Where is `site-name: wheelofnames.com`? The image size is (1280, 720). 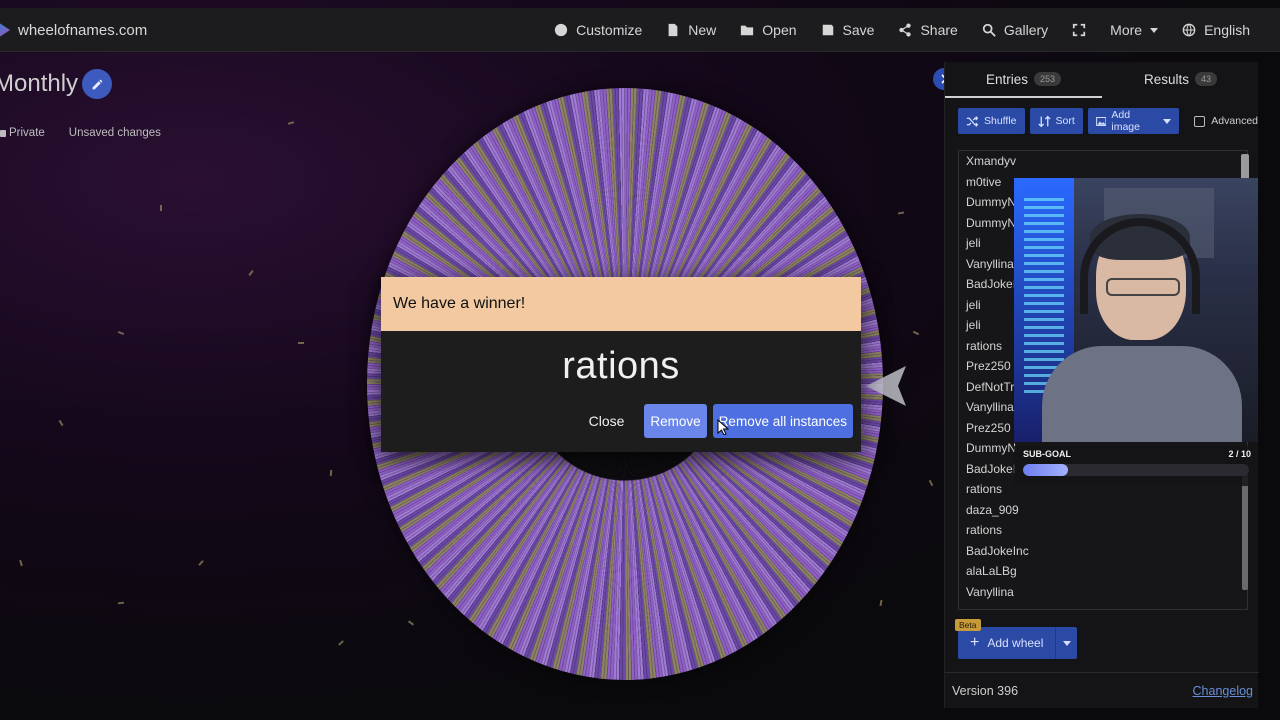
site-name: wheelofnames.com is located at coordinates (83, 30).